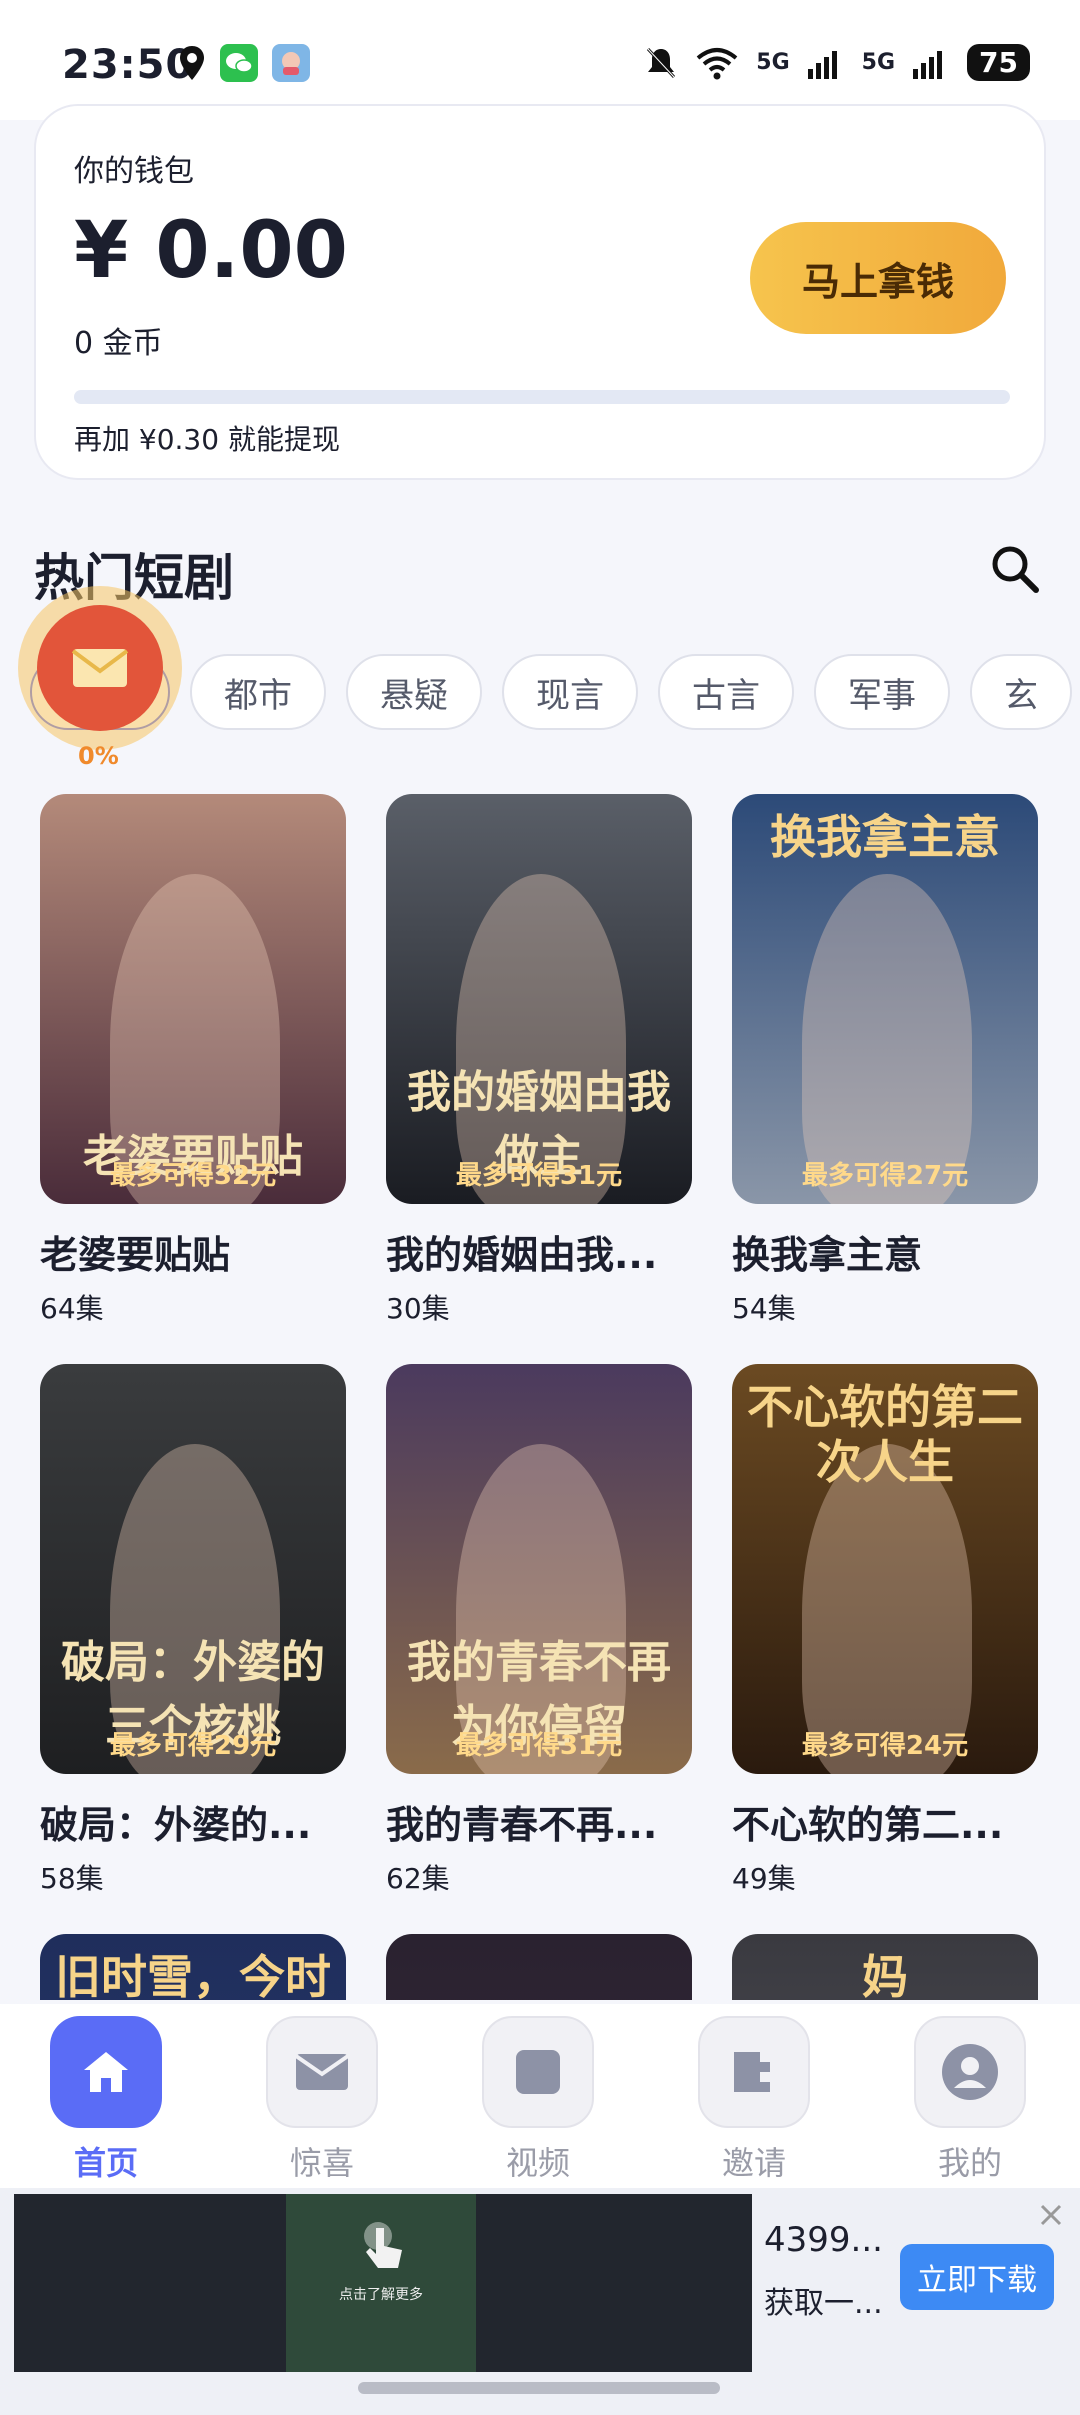 The height and width of the screenshot is (2415, 1080). Describe the element at coordinates (418, 1308) in the screenshot. I see `episode-count: 30集` at that location.